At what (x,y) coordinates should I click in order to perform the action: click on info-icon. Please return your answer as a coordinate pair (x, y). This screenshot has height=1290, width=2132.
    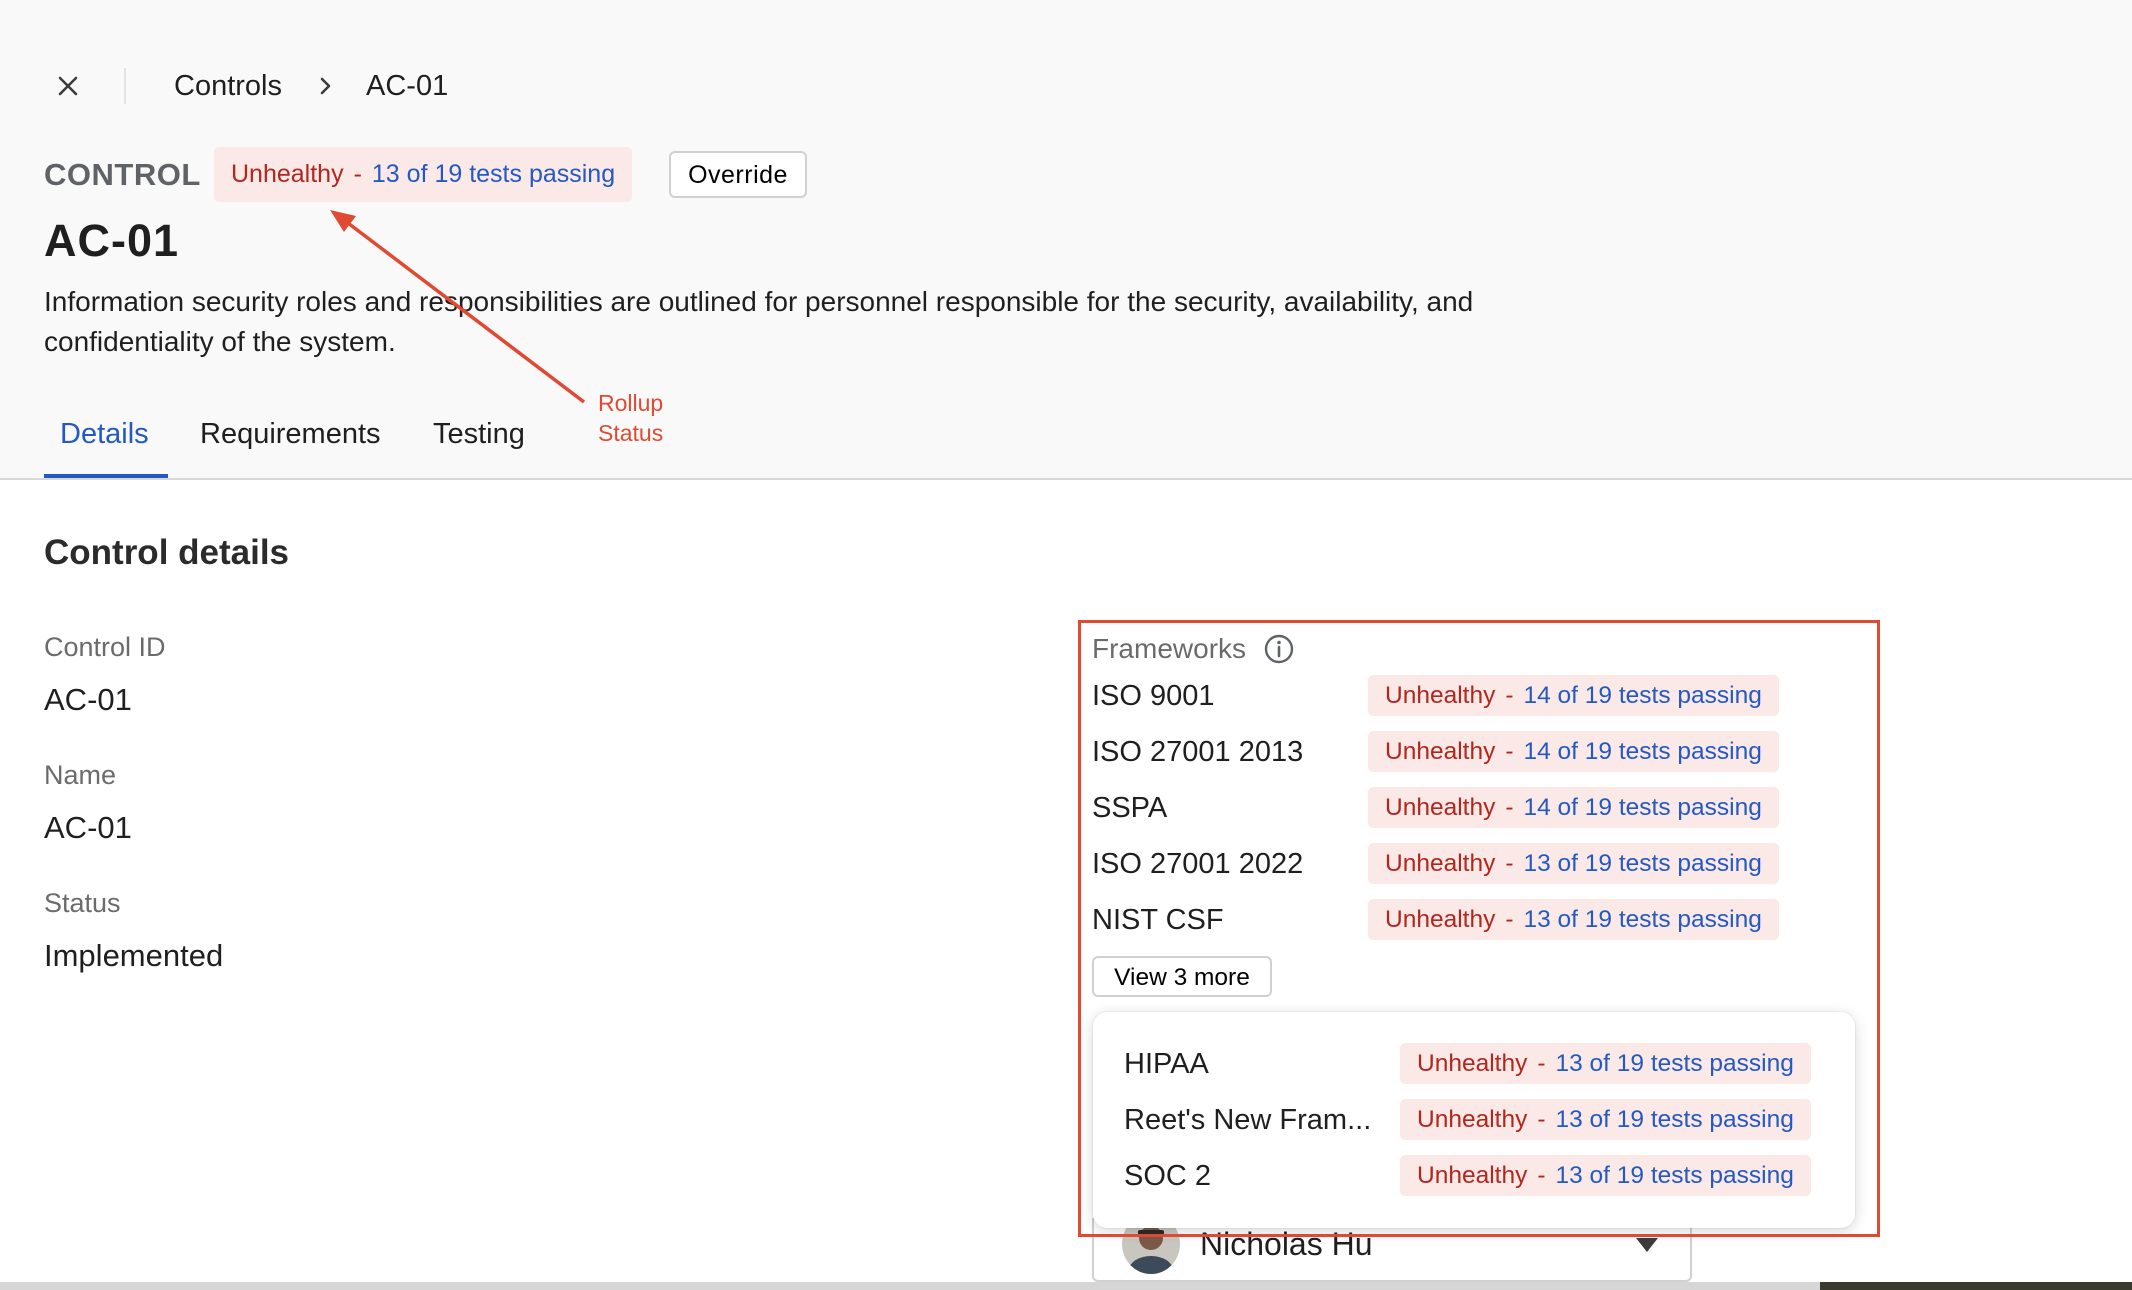
    Looking at the image, I should click on (1279, 649).